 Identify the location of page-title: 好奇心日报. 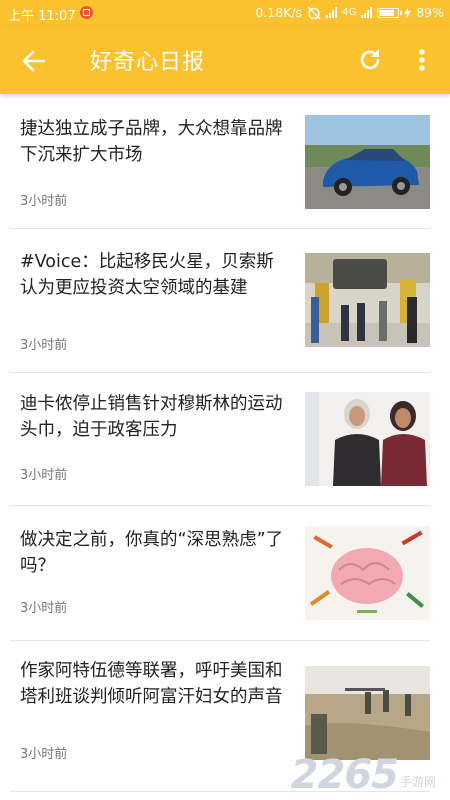
(148, 62).